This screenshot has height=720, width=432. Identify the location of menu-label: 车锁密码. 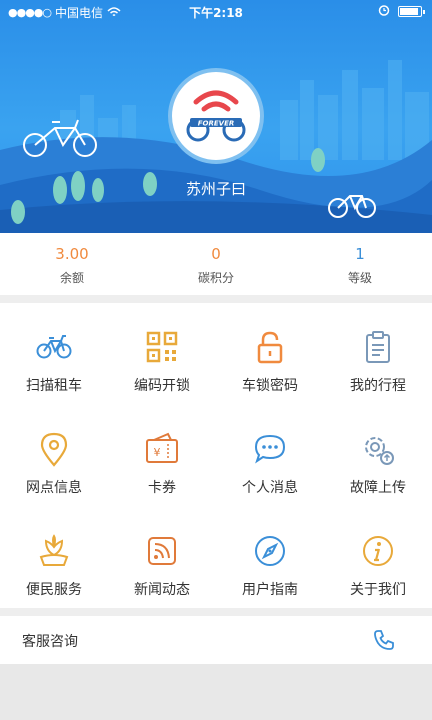
(270, 386).